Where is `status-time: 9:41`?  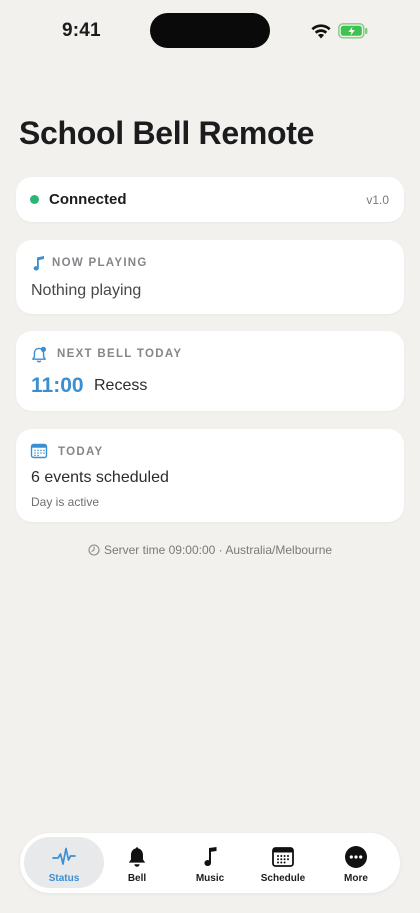
status-time: 9:41 is located at coordinates (81, 30).